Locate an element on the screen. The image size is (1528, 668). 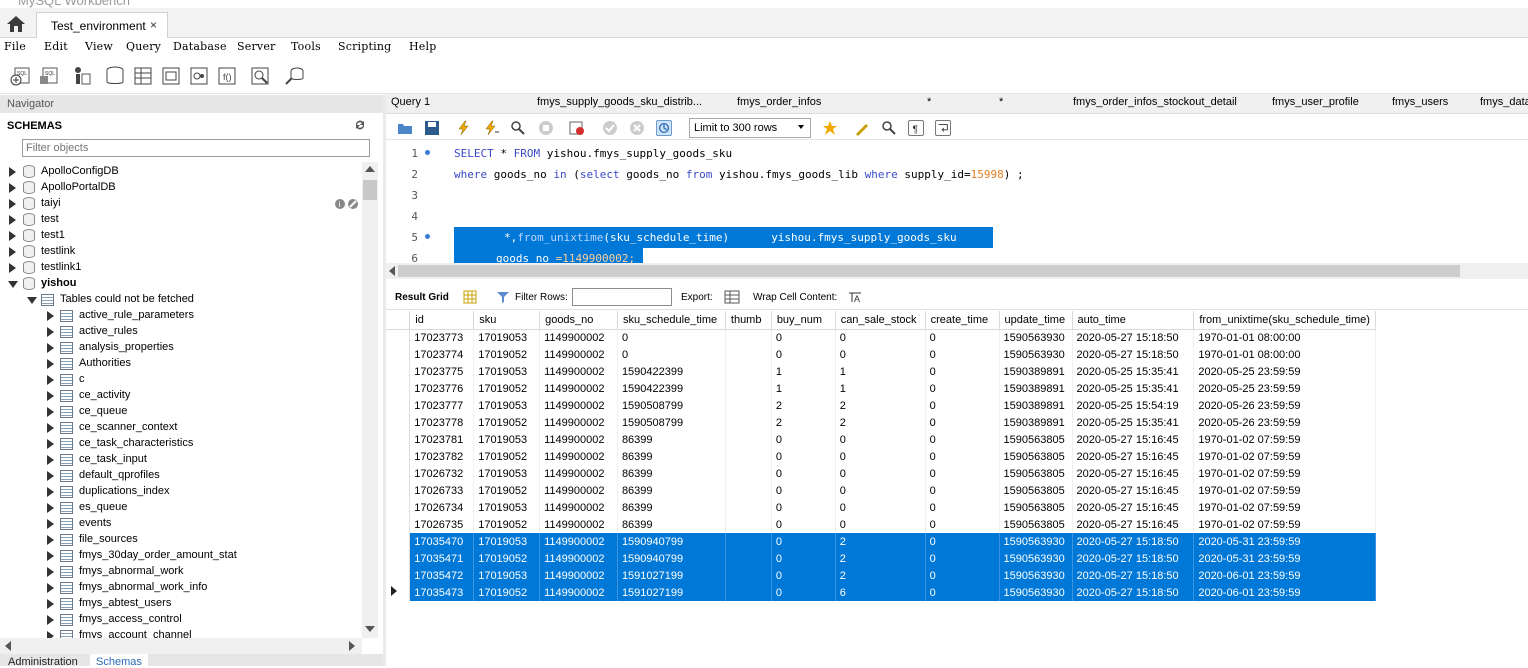
table-cell: 2020-05-26 23:59:59 is located at coordinates (1284, 422).